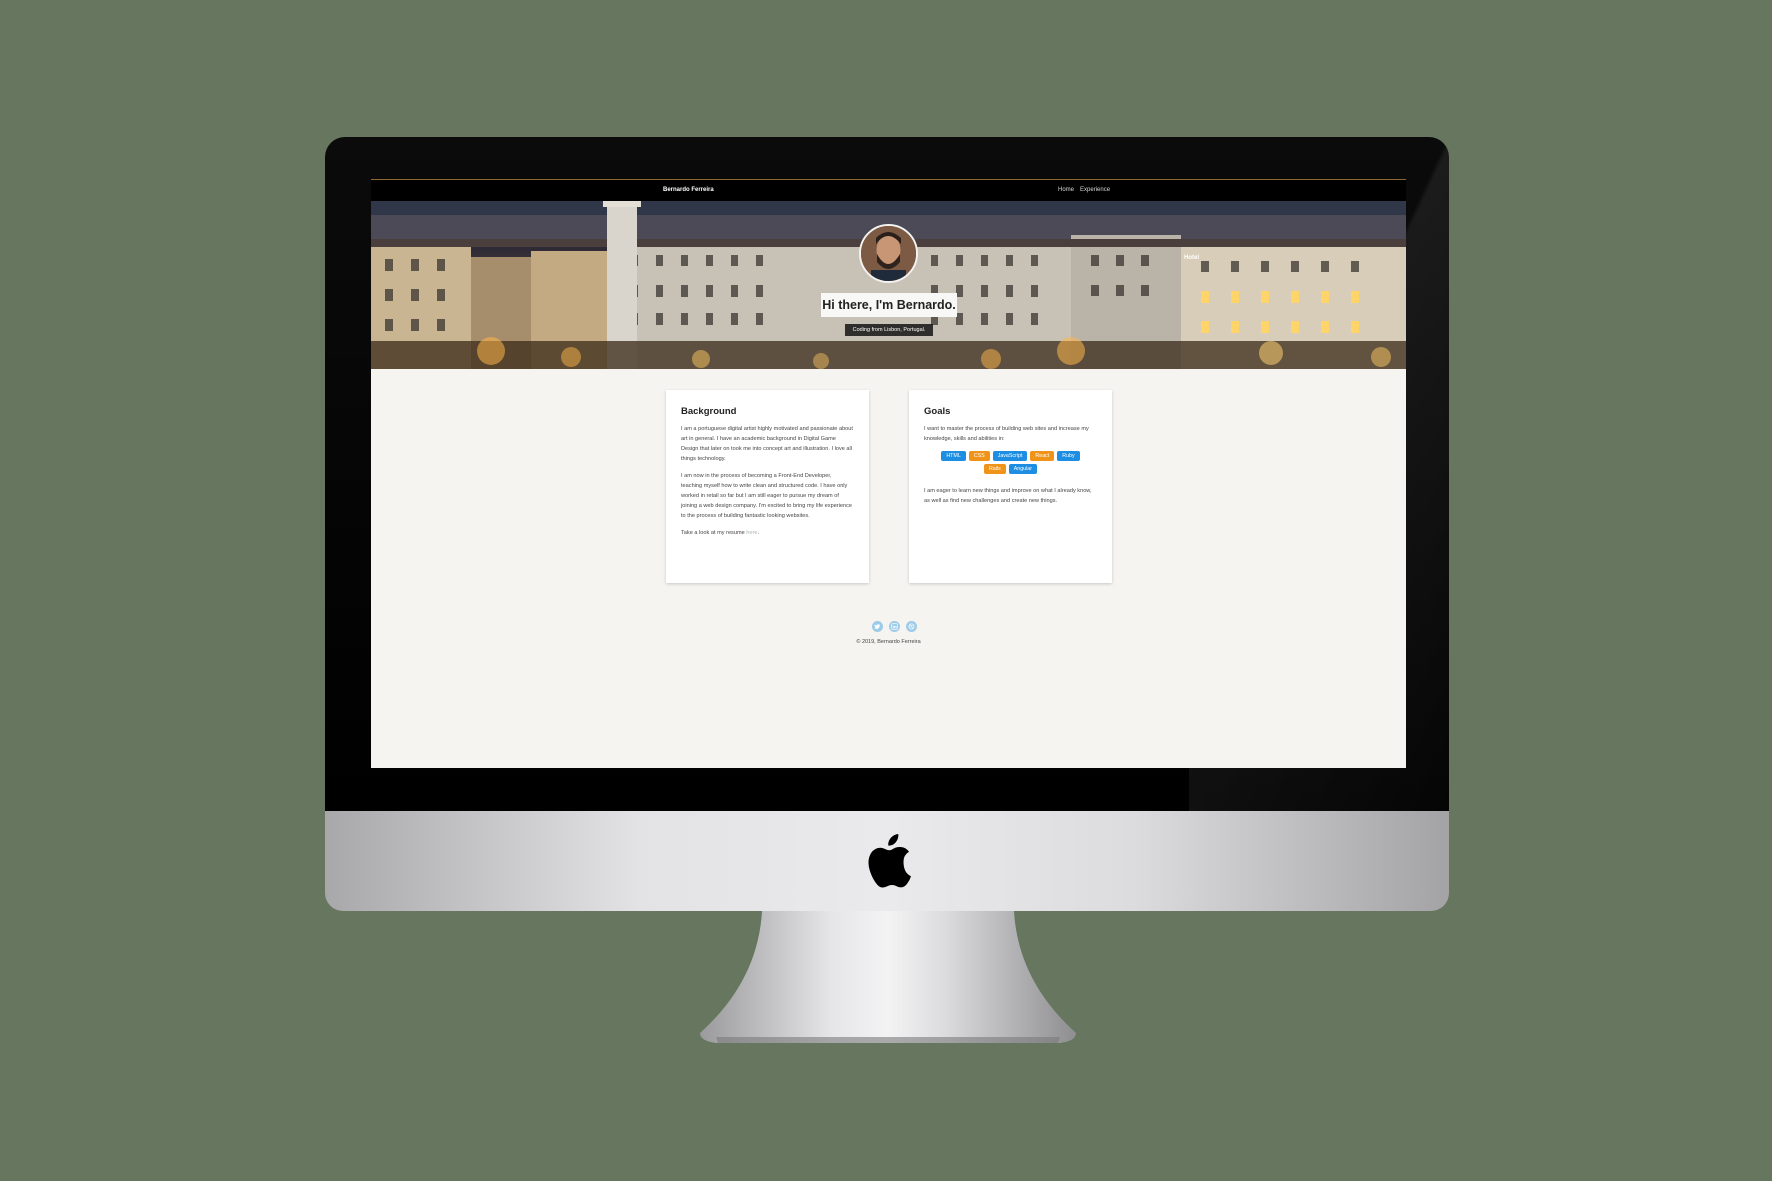 Image resolution: width=1772 pixels, height=1181 pixels. Describe the element at coordinates (1066, 190) in the screenshot. I see `nav-home-link: Home` at that location.